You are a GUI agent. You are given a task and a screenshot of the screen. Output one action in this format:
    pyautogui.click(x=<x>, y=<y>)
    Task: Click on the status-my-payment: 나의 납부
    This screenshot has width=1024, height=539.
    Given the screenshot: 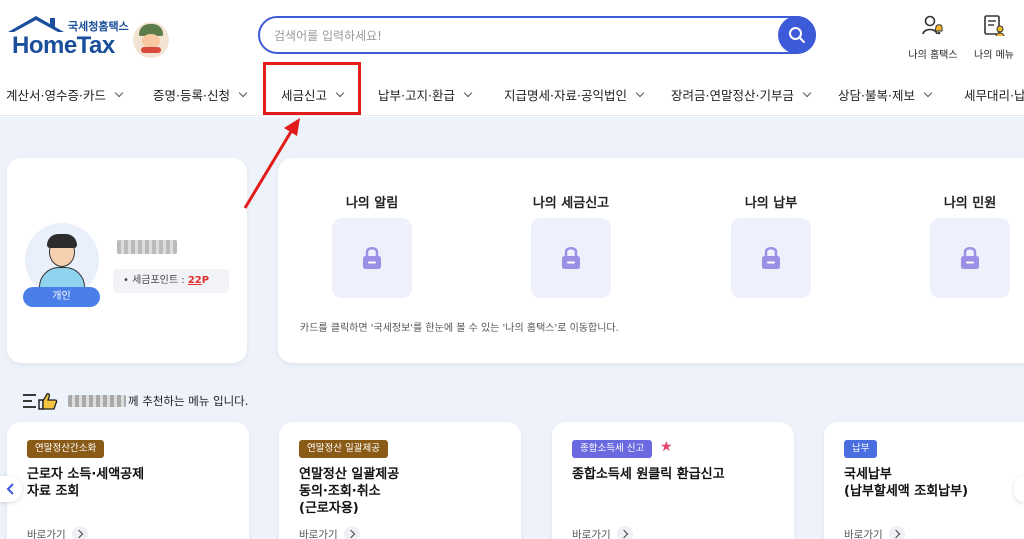 What is the action you would take?
    pyautogui.click(x=771, y=228)
    